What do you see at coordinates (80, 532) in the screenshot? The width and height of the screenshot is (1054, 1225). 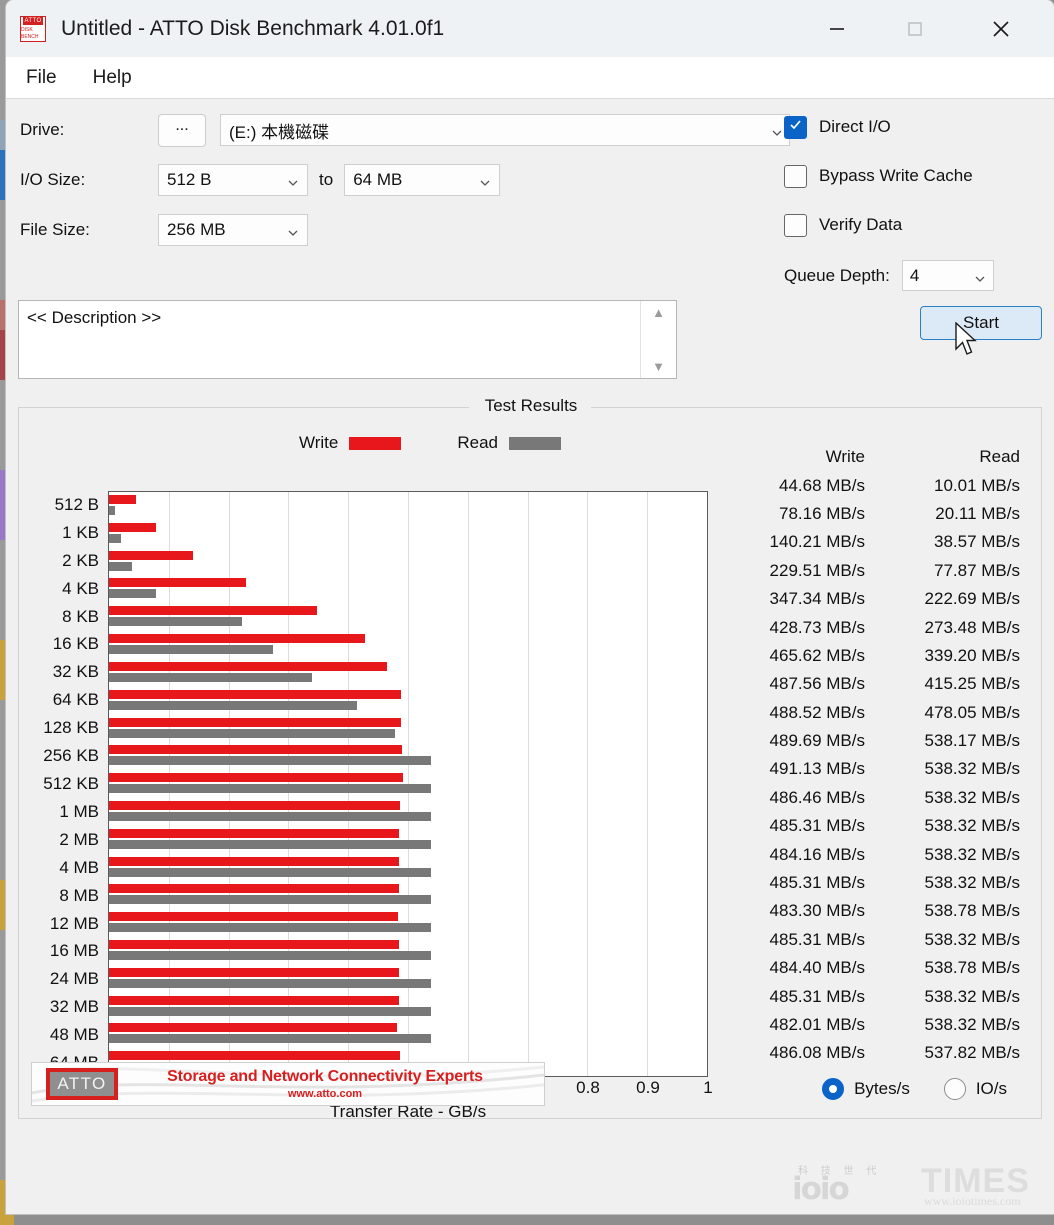 I see `chart-y-label: 1 KB` at bounding box center [80, 532].